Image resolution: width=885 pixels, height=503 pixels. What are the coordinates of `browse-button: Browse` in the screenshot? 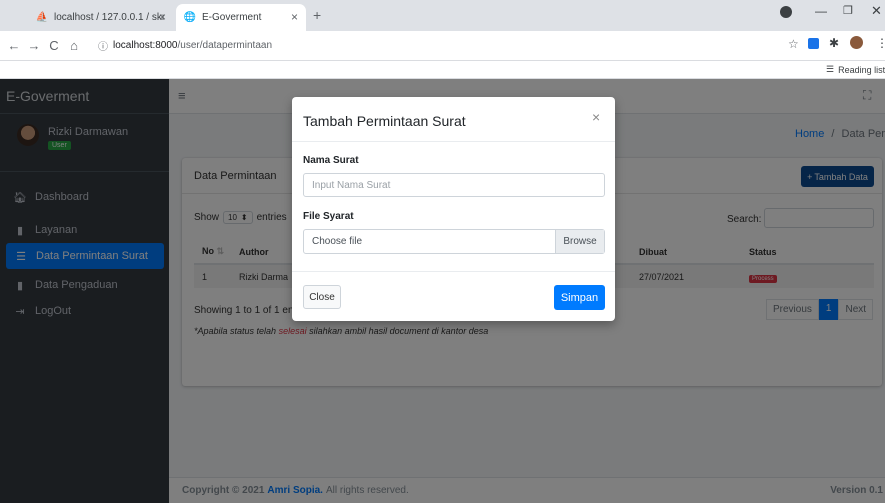 It's located at (579, 241).